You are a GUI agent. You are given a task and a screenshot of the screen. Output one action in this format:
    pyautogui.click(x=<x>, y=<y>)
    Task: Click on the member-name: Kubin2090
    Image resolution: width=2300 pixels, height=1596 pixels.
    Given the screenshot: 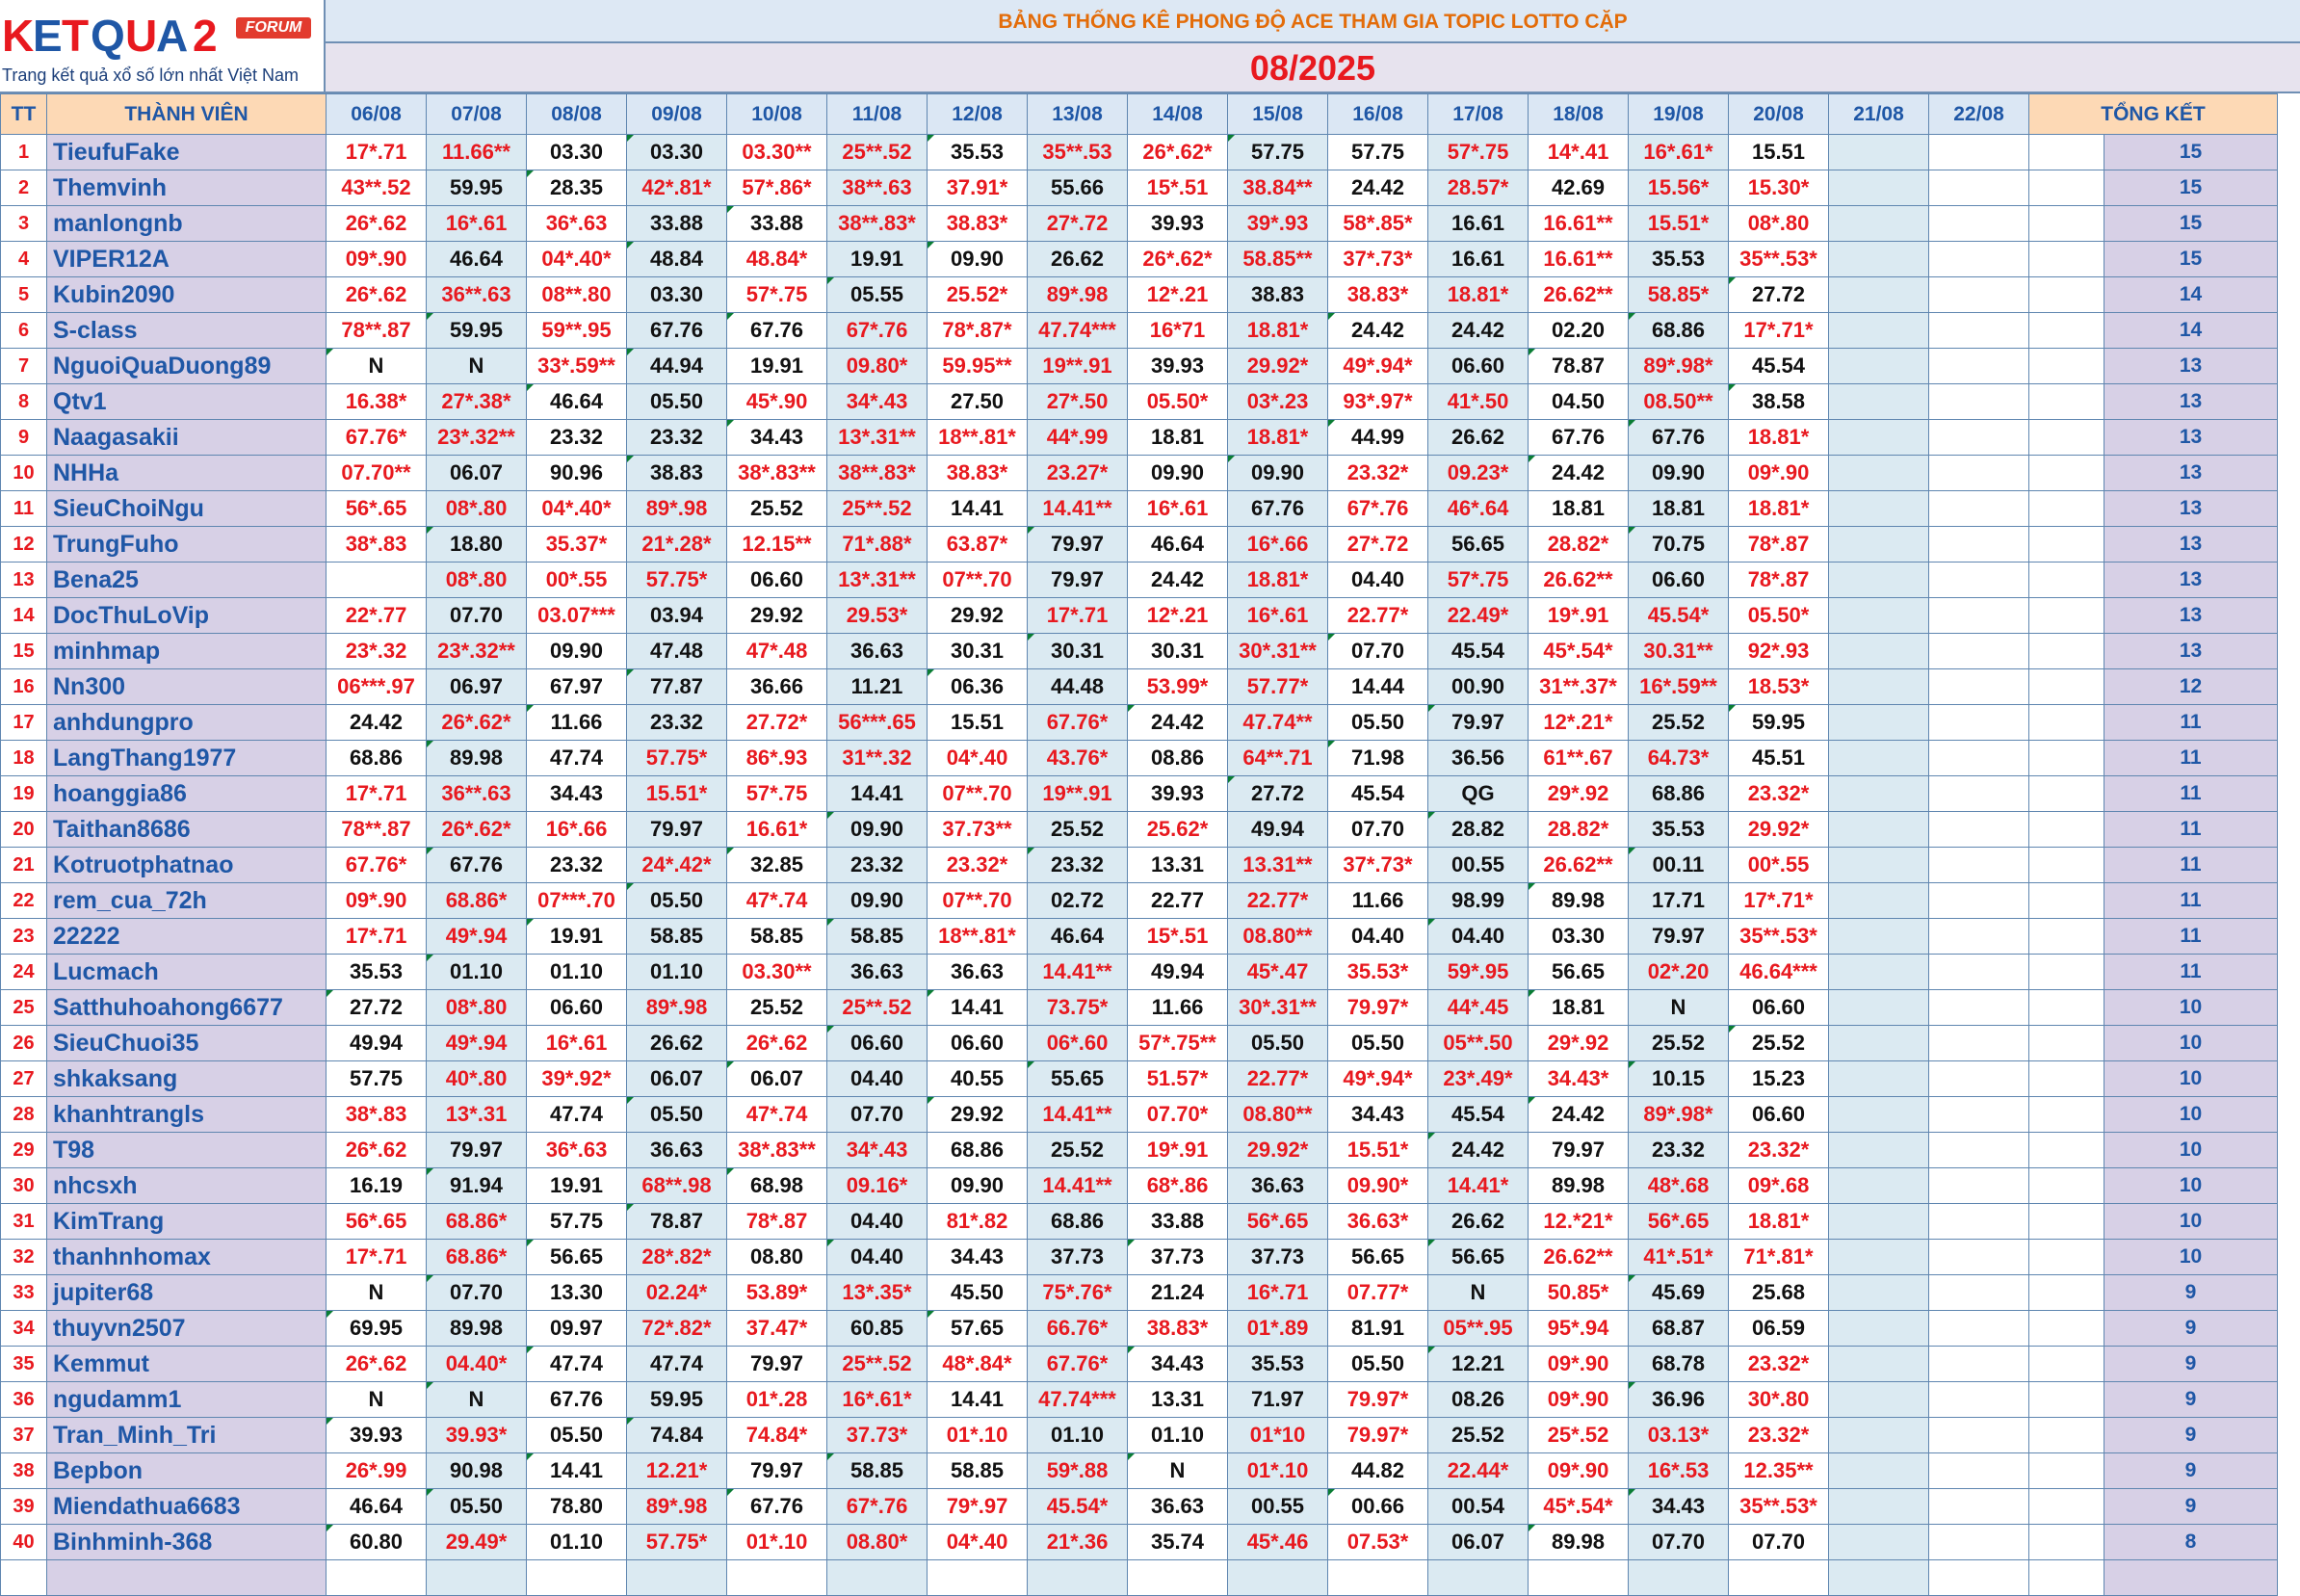 What is the action you would take?
    pyautogui.click(x=186, y=295)
    